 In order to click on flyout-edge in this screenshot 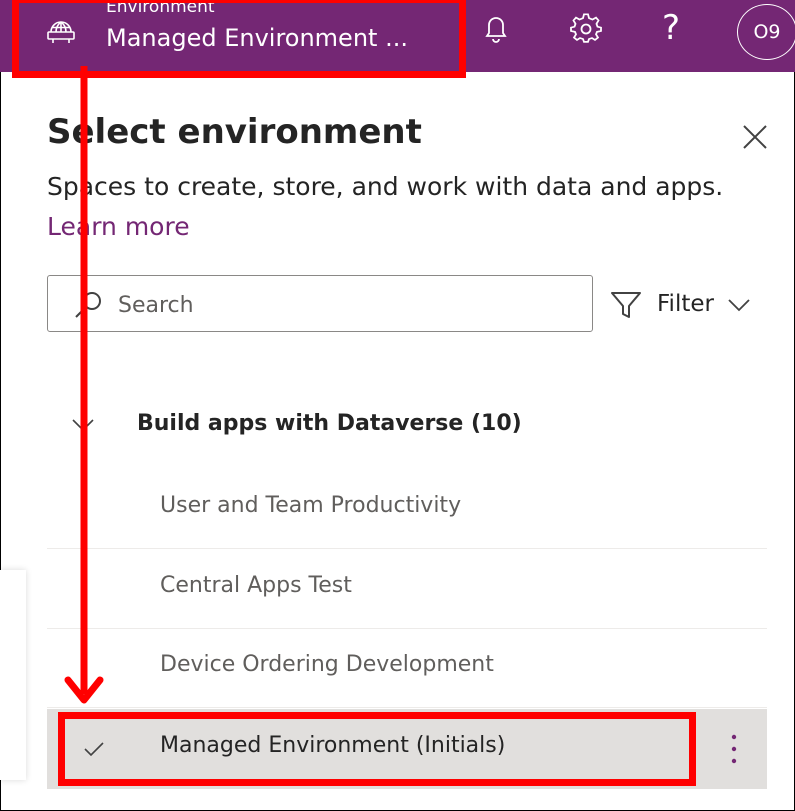, I will do `click(13, 675)`.